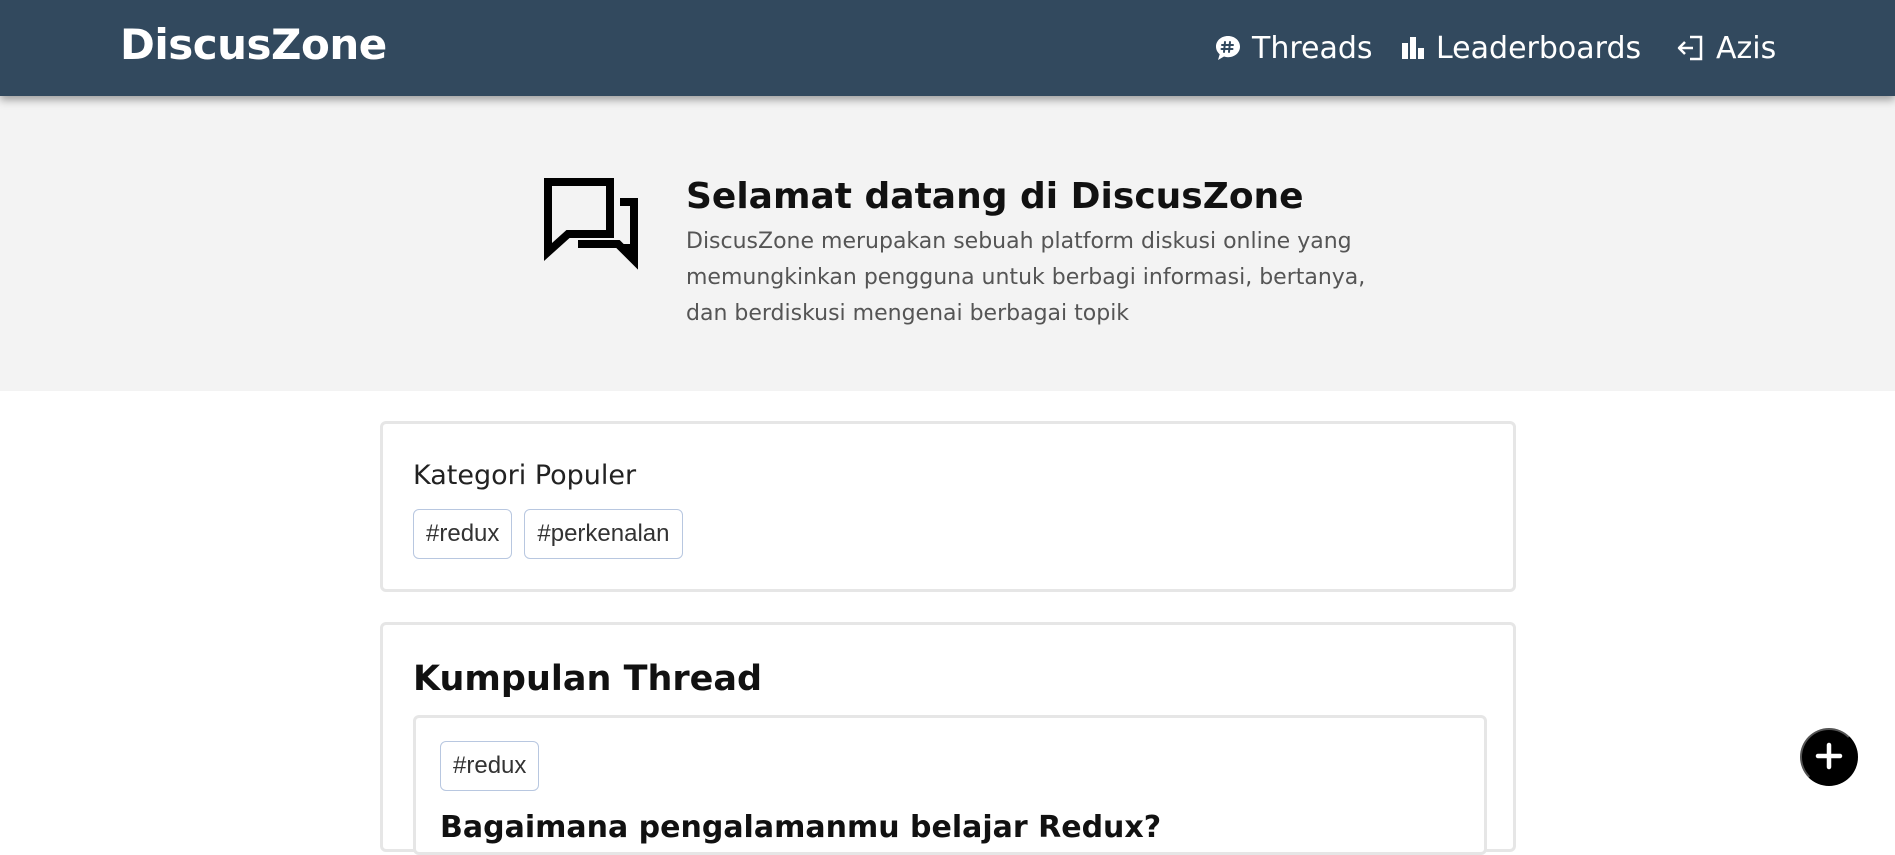 The width and height of the screenshot is (1895, 855). Describe the element at coordinates (948, 506) in the screenshot. I see `popular-categories-card: Kategori Populer #redux #perkenalan` at that location.